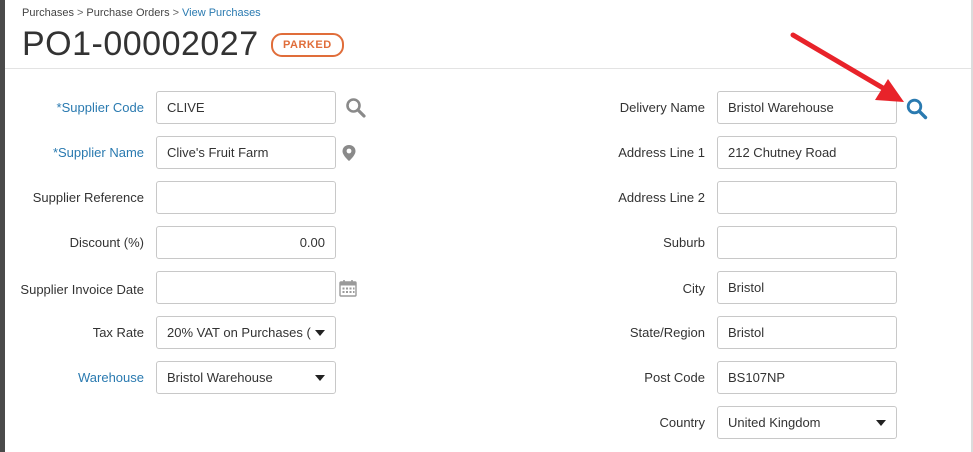  What do you see at coordinates (140, 44) in the screenshot?
I see `page-title: PO1-00002027` at bounding box center [140, 44].